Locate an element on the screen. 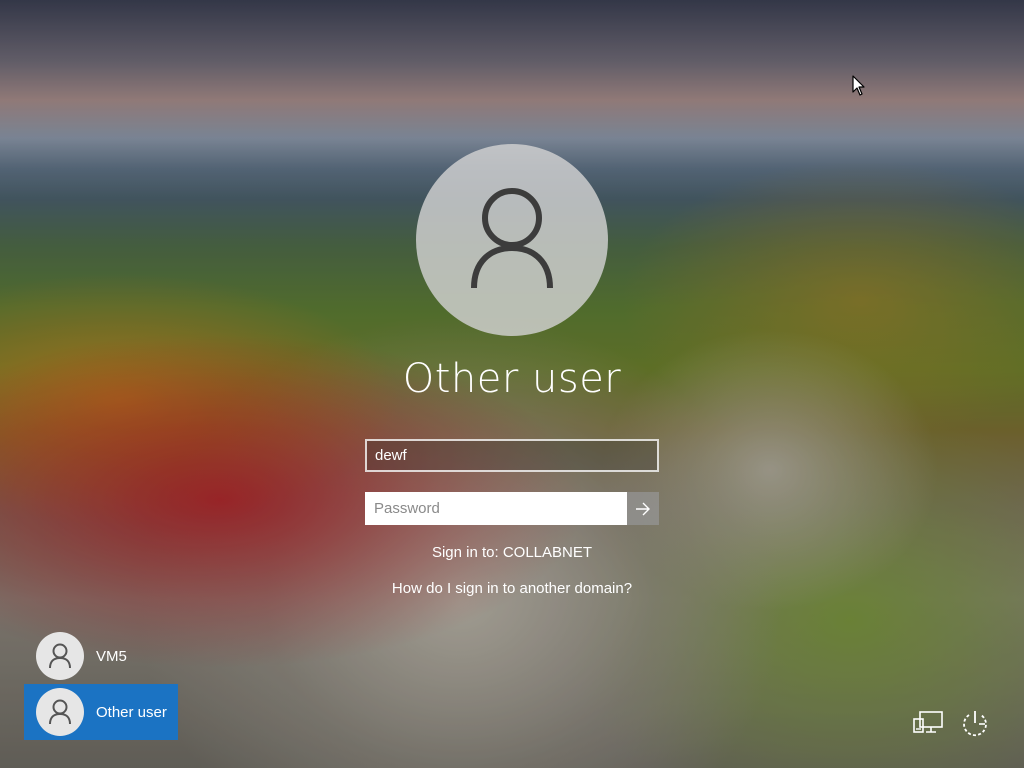  power-icon is located at coordinates (975, 724).